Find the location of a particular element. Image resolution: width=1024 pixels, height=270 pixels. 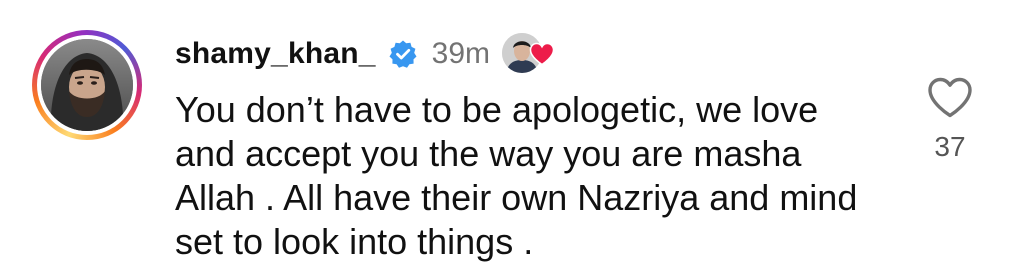

avatar-photo is located at coordinates (87, 85).